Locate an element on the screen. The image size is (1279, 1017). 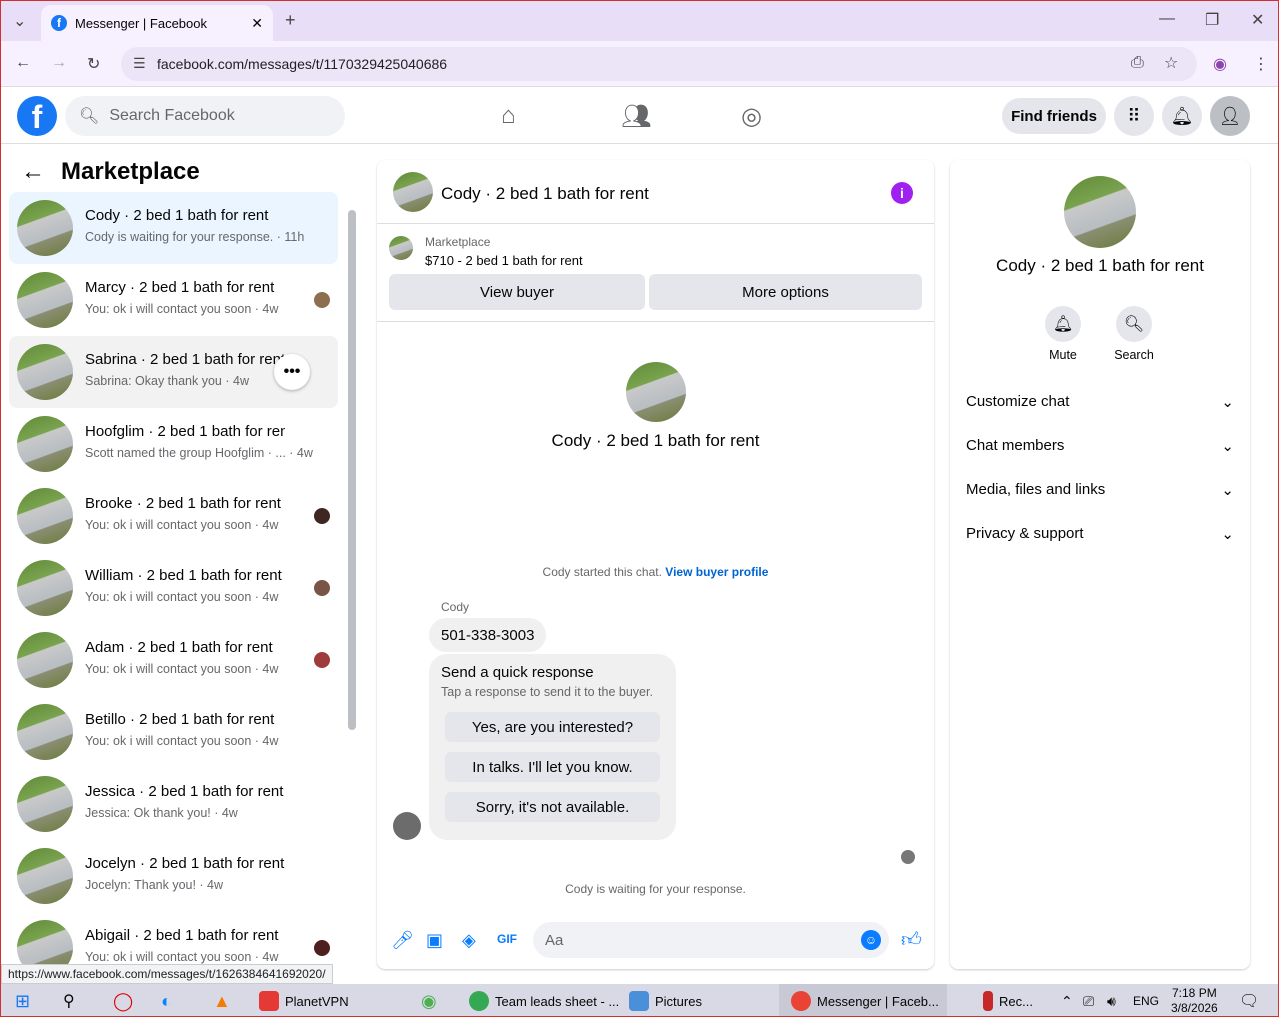
chrome-icon: ◉ is located at coordinates (429, 1000).